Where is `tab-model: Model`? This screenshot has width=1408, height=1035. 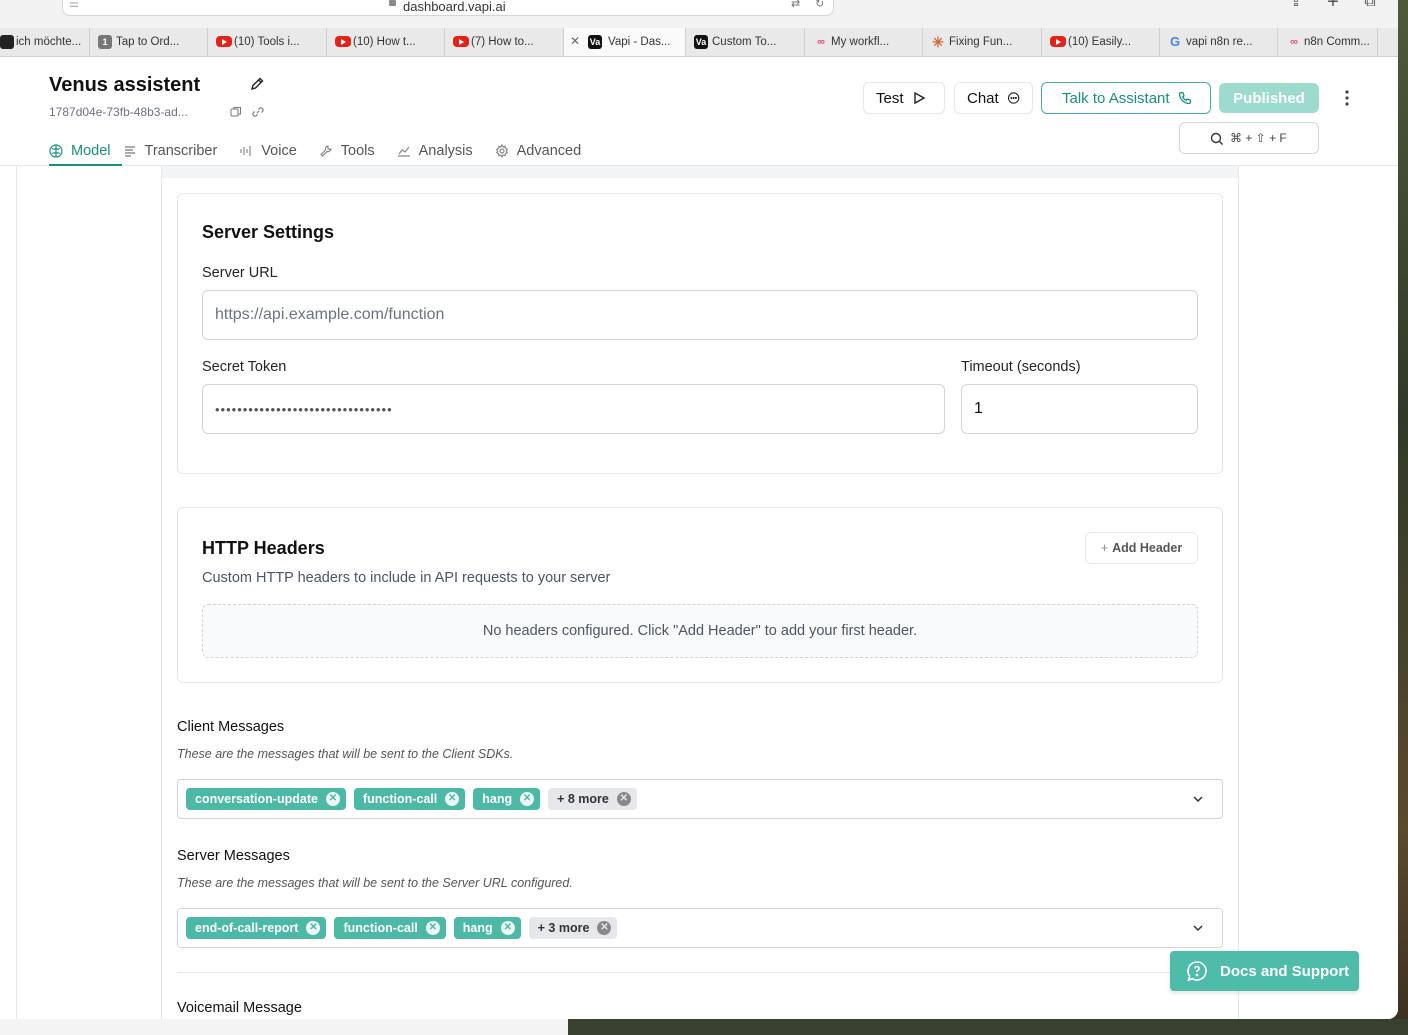
tab-model: Model is located at coordinates (85, 151).